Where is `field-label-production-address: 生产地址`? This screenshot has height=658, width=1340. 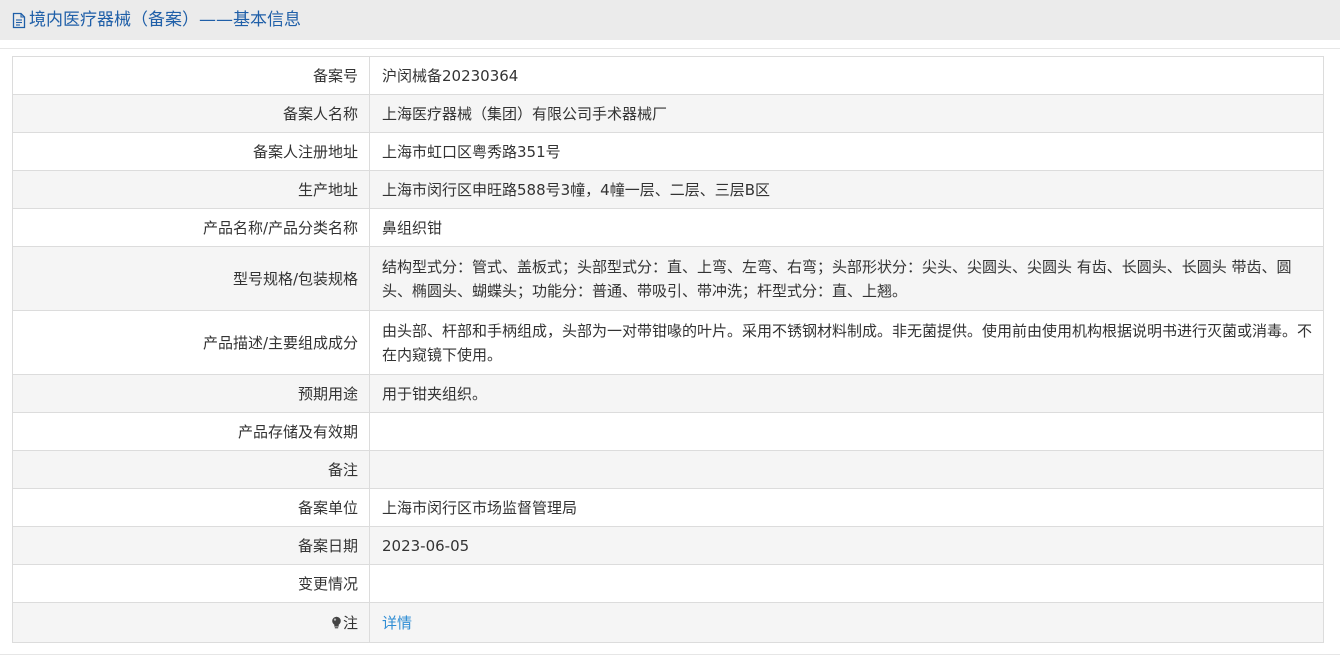
field-label-production-address: 生产地址 is located at coordinates (191, 189).